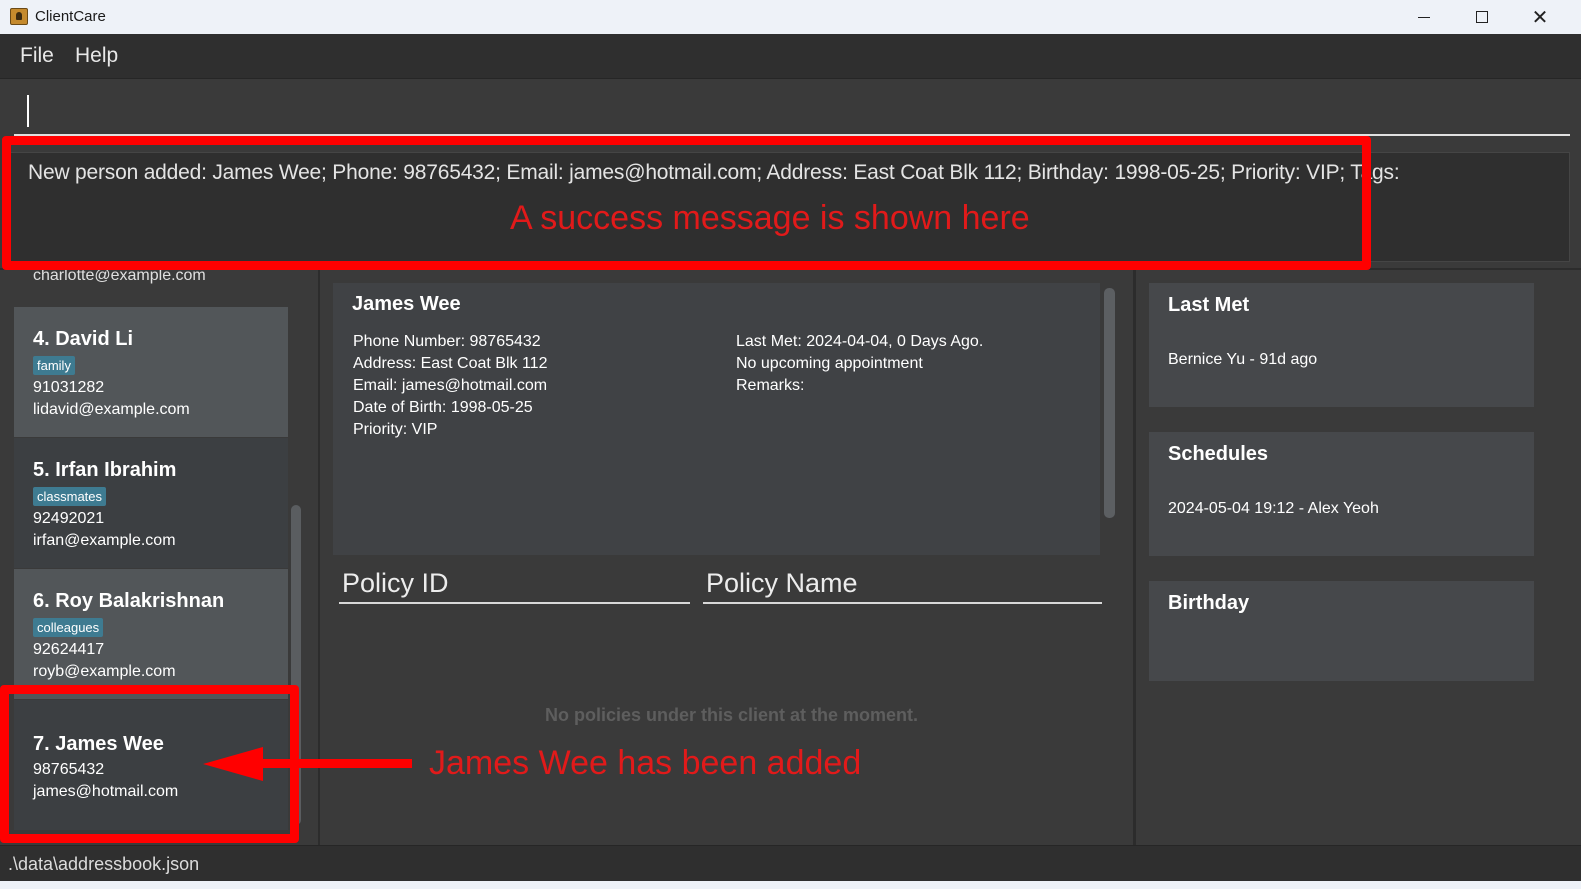  I want to click on close-button: ✕, so click(1540, 17).